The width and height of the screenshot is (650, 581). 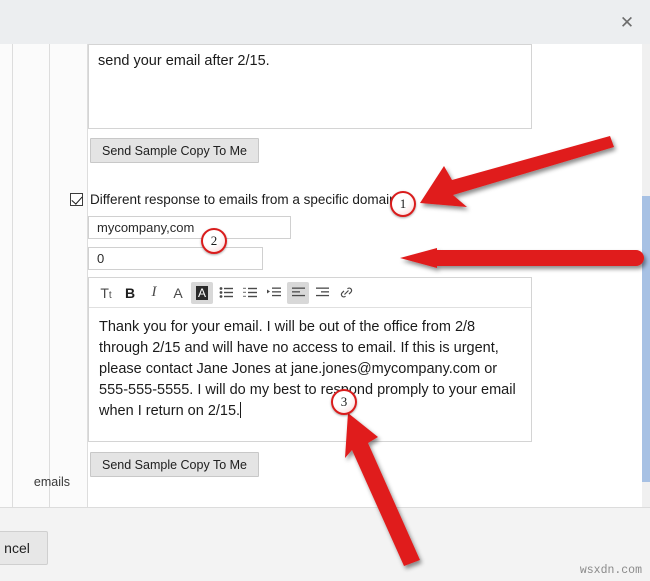 What do you see at coordinates (344, 402) in the screenshot?
I see `annotation-badge-3: 3` at bounding box center [344, 402].